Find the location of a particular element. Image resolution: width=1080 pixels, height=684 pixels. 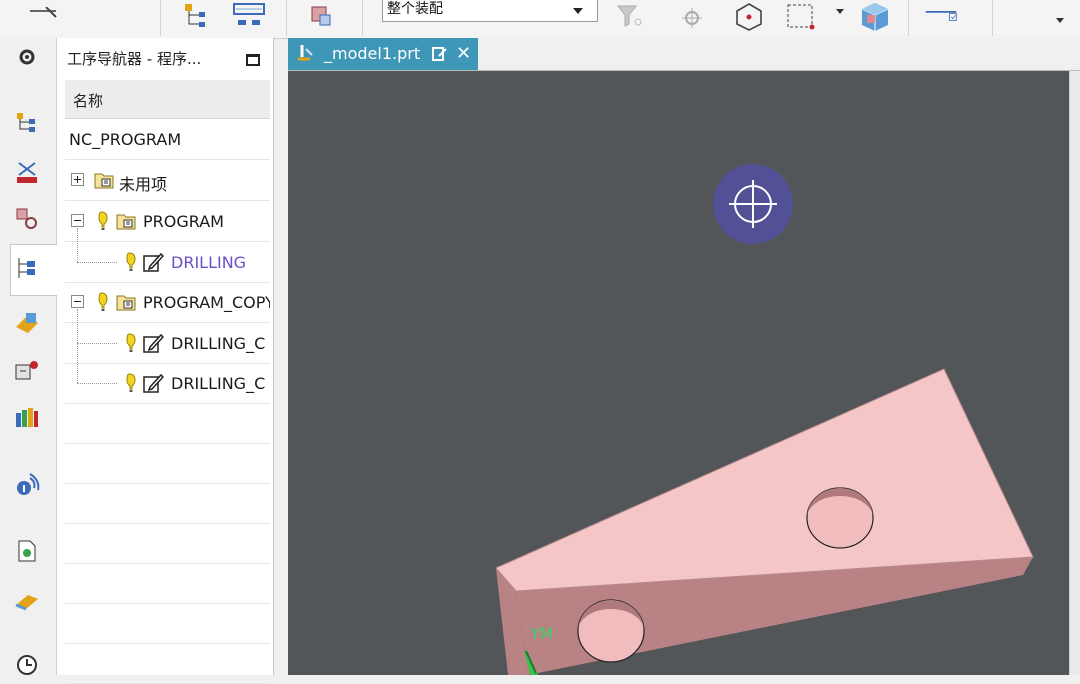

tree-row-label: PROGRAM_COPY is located at coordinates (206, 302).